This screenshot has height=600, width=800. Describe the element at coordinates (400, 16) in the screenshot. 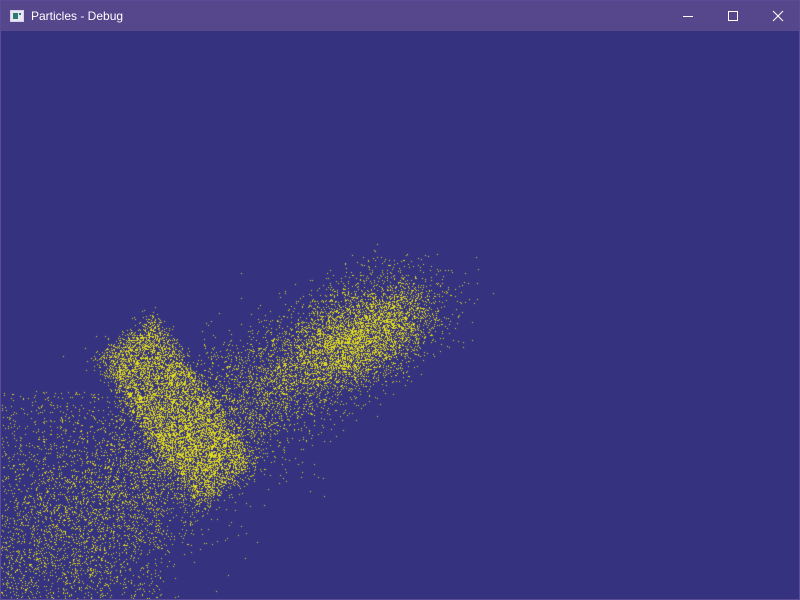

I see `title-bar: Particles - Debug` at that location.